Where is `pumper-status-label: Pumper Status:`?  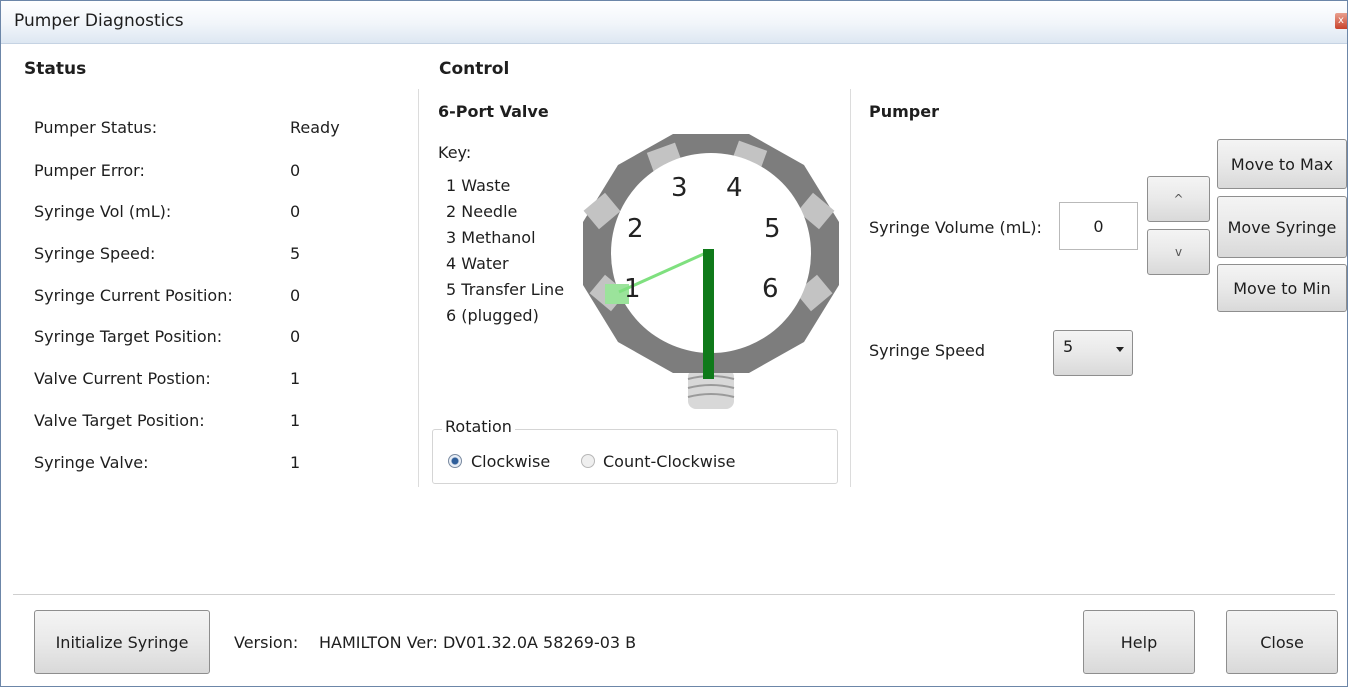
pumper-status-label: Pumper Status: is located at coordinates (96, 127).